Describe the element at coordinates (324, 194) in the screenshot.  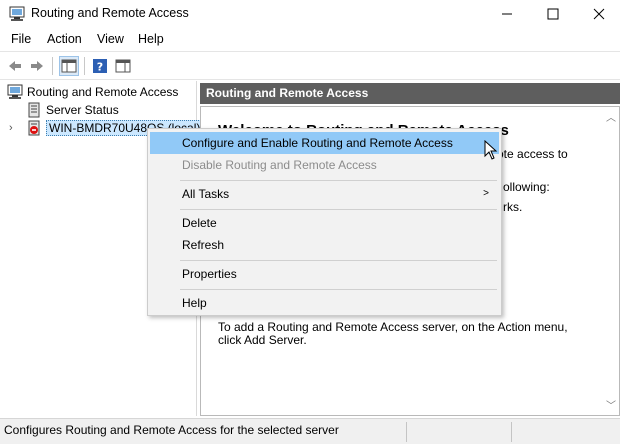
I see `menu-all-tasks: All Tasks >` at that location.